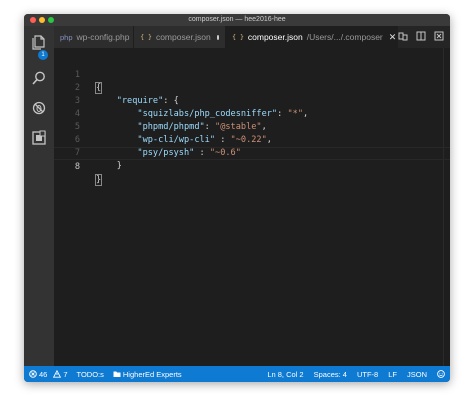  What do you see at coordinates (152, 374) in the screenshot?
I see `project-name: HigherEd Experts` at bounding box center [152, 374].